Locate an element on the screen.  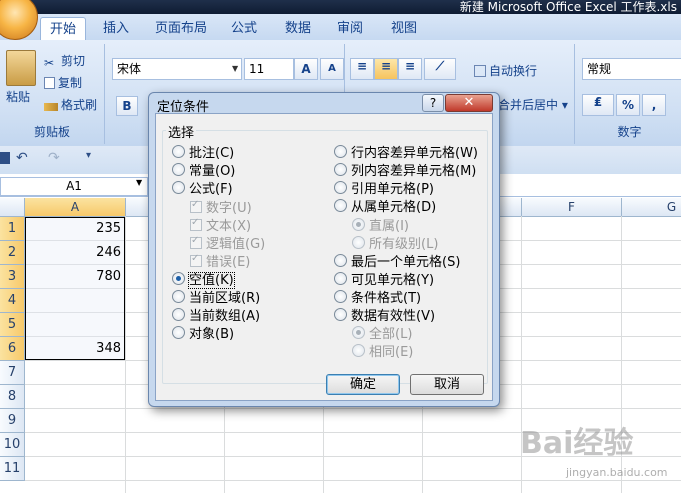
column-header-g: G is located at coordinates (651, 207).